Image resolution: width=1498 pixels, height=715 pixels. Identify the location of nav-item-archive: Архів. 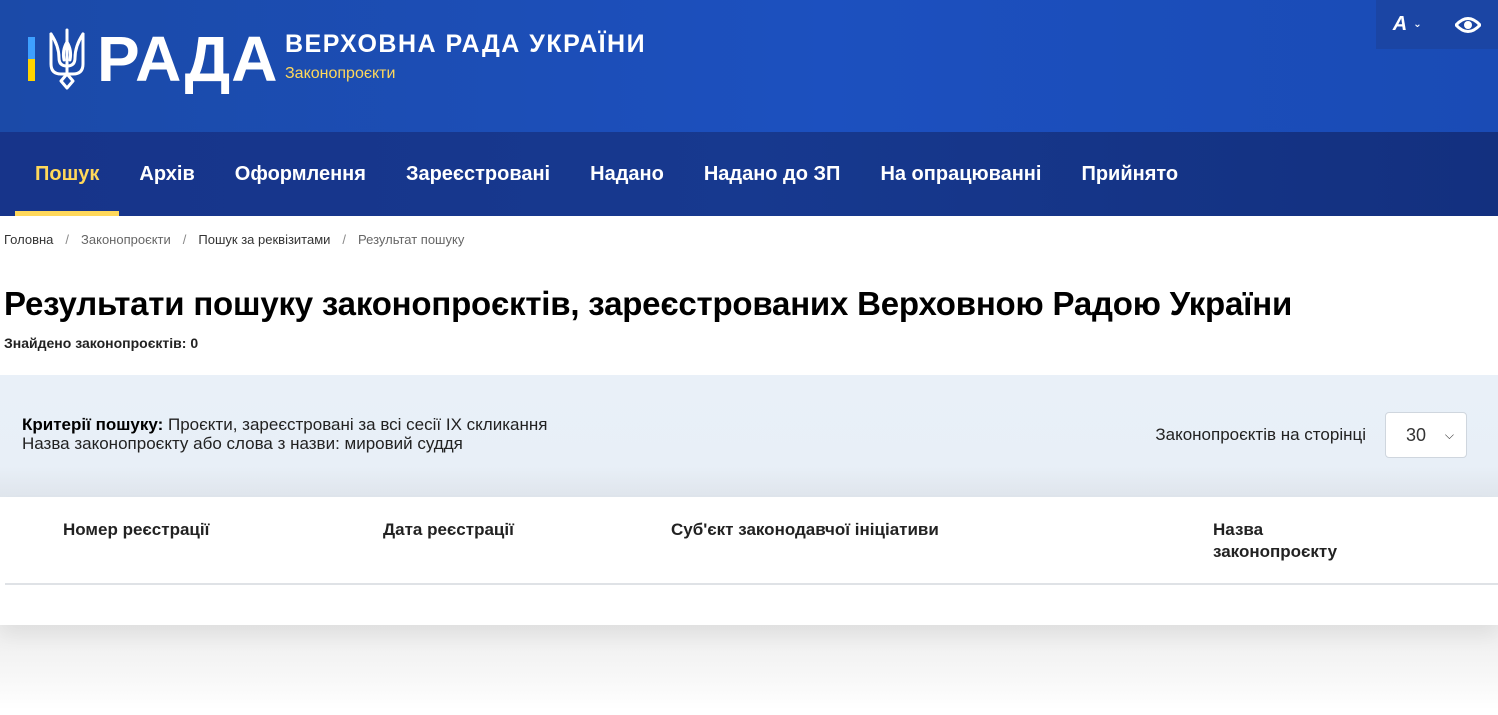
(166, 174).